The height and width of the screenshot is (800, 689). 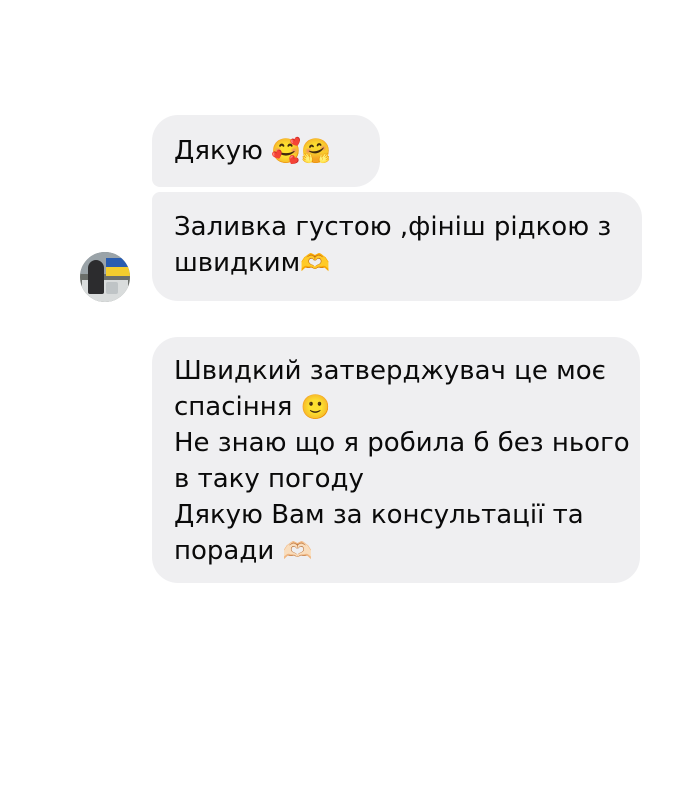 I want to click on emoji: 🫶, so click(x=315, y=263).